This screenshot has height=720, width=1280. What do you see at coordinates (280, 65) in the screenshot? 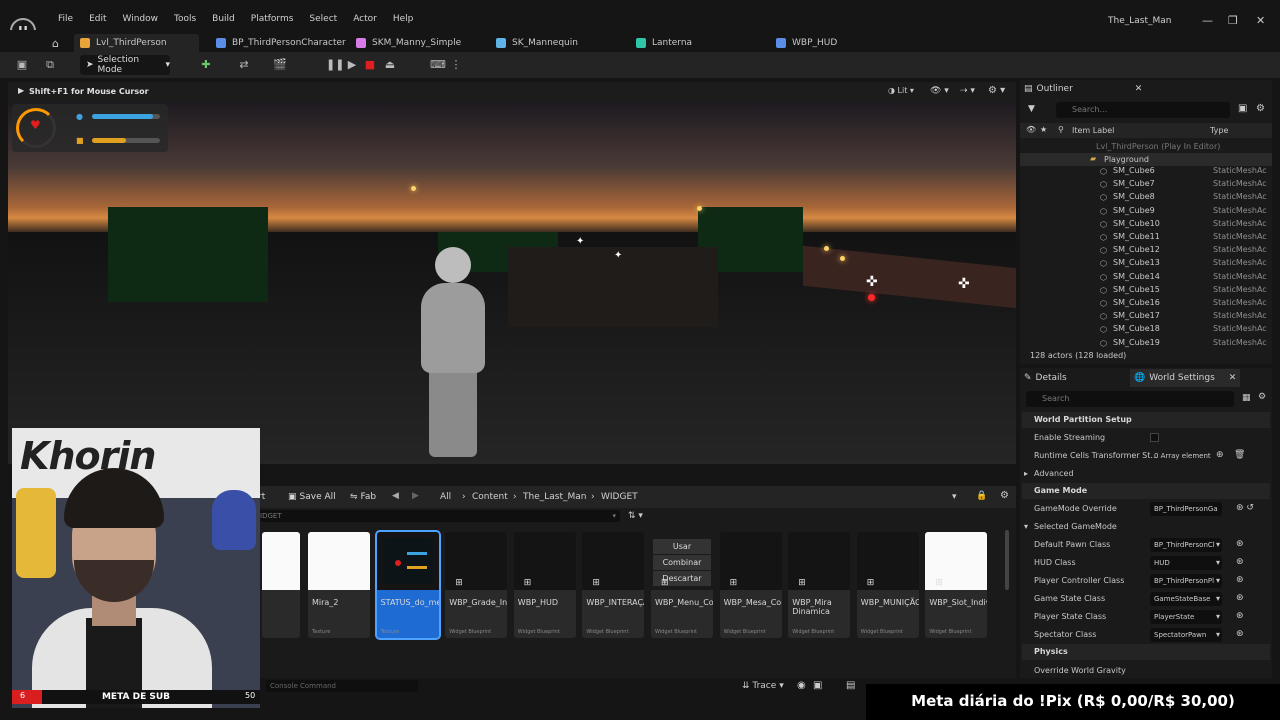
I see `cinematics-icon: 🎬` at bounding box center [280, 65].